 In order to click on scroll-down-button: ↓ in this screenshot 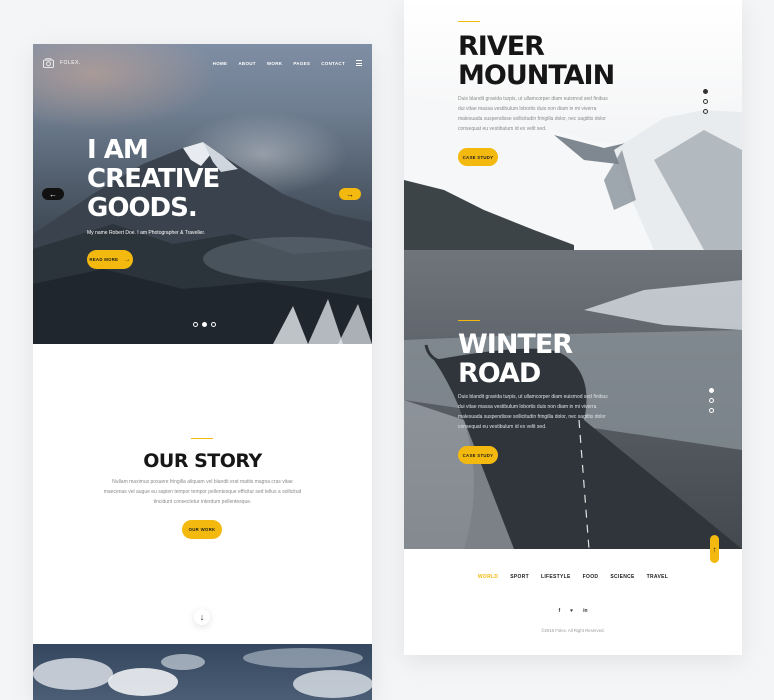, I will do `click(202, 617)`.